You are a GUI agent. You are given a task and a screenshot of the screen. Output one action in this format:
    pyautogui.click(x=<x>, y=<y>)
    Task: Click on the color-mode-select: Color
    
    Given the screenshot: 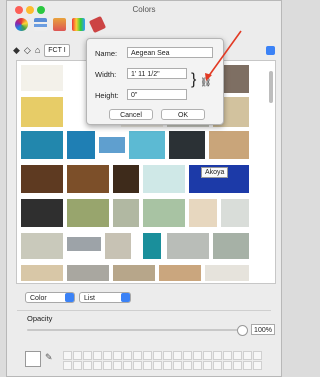 What is the action you would take?
    pyautogui.click(x=50, y=297)
    